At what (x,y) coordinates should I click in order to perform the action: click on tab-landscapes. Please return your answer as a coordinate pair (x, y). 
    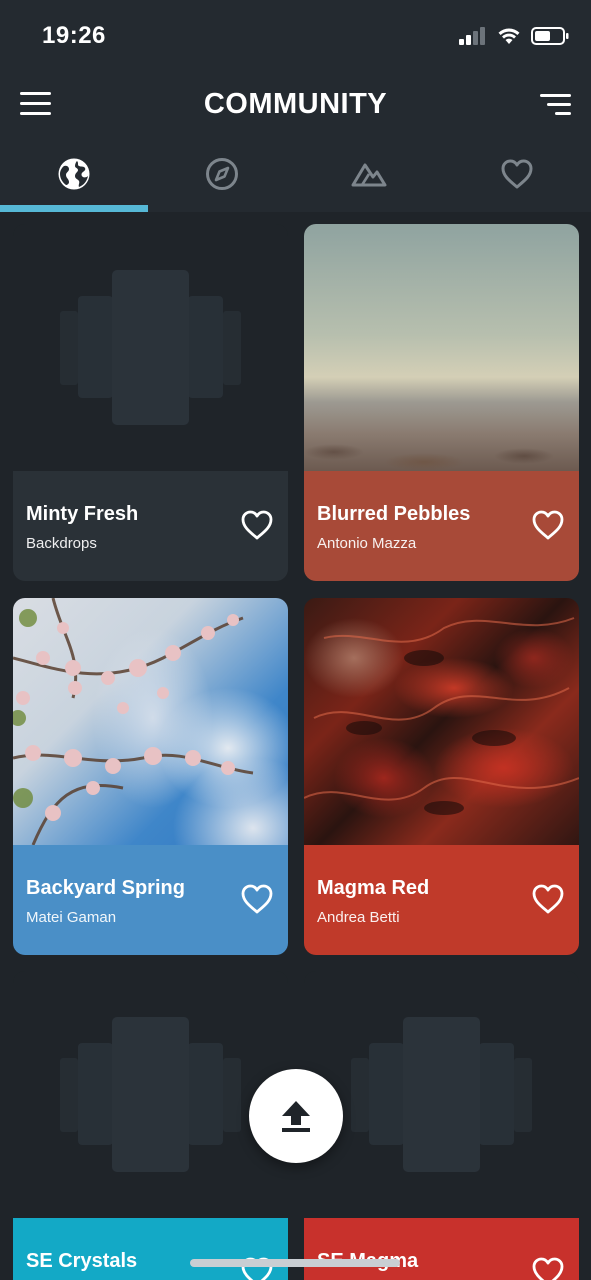
    Looking at the image, I should click on (370, 174).